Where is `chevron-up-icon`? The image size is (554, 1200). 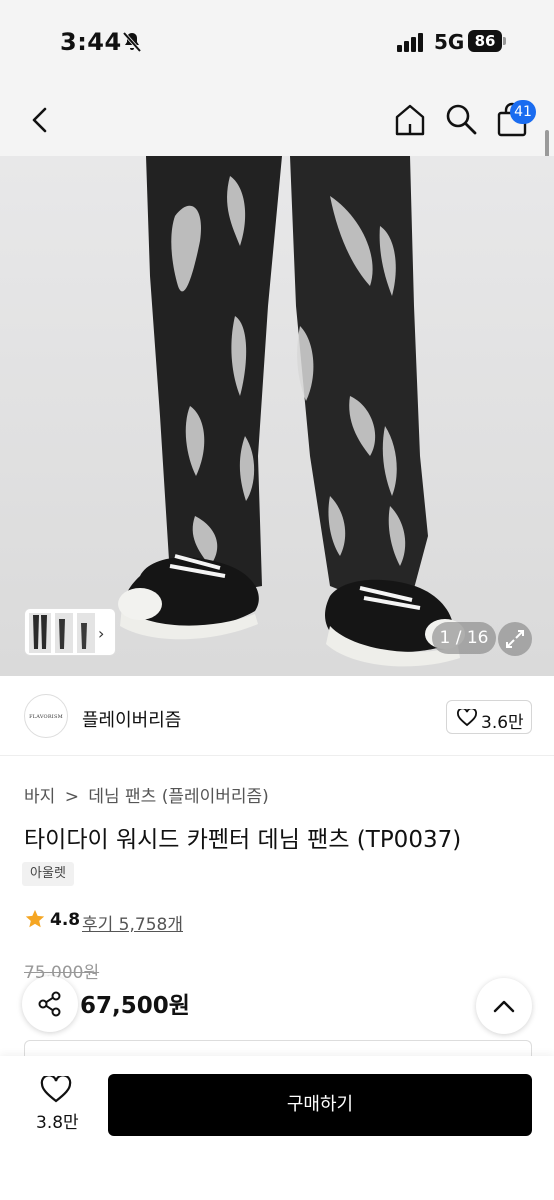 chevron-up-icon is located at coordinates (504, 1006).